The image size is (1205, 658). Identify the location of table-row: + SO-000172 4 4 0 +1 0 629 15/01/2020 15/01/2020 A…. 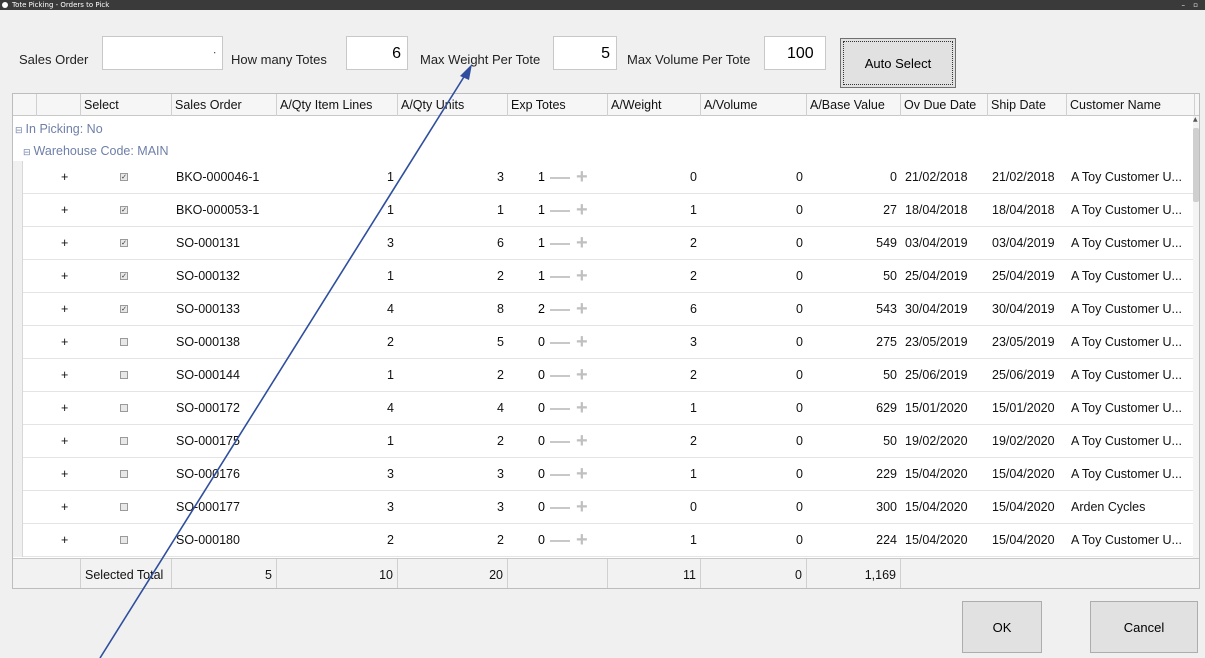
(604, 408).